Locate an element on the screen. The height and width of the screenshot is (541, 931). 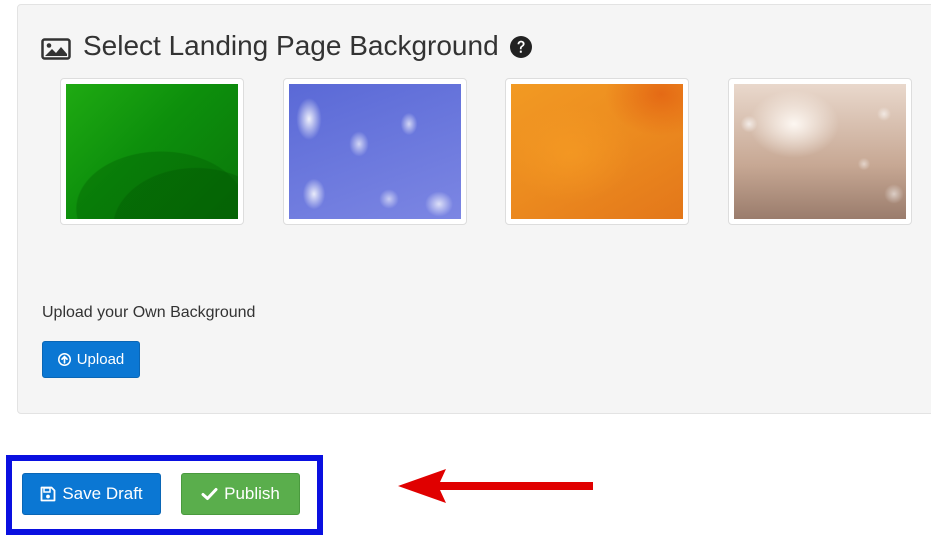
orange-background-image is located at coordinates (597, 151).